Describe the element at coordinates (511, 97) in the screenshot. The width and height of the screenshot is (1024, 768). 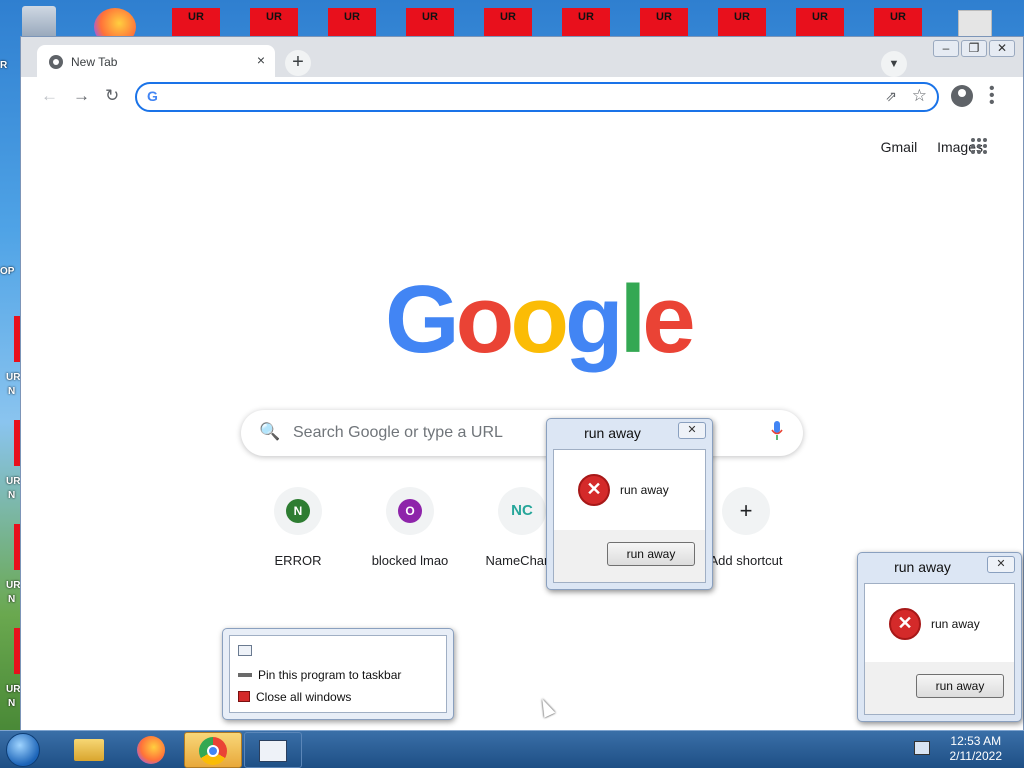
I see `address-input` at that location.